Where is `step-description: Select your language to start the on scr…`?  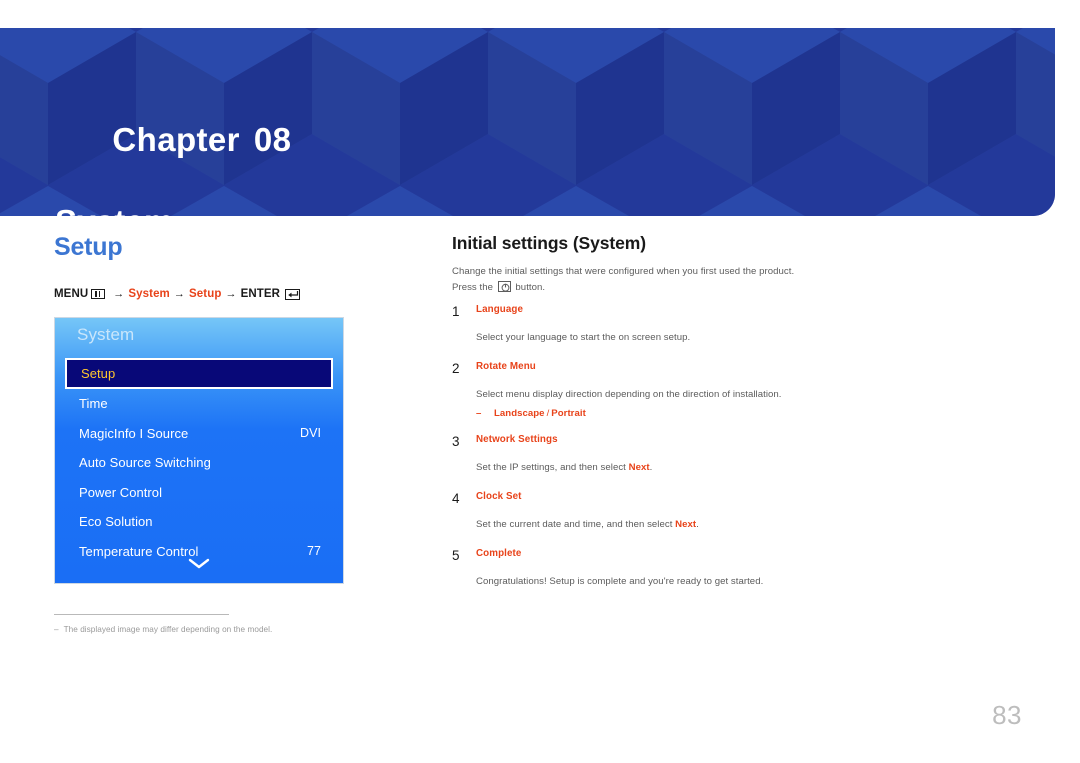
step-description: Select your language to start the on scr… is located at coordinates (744, 337).